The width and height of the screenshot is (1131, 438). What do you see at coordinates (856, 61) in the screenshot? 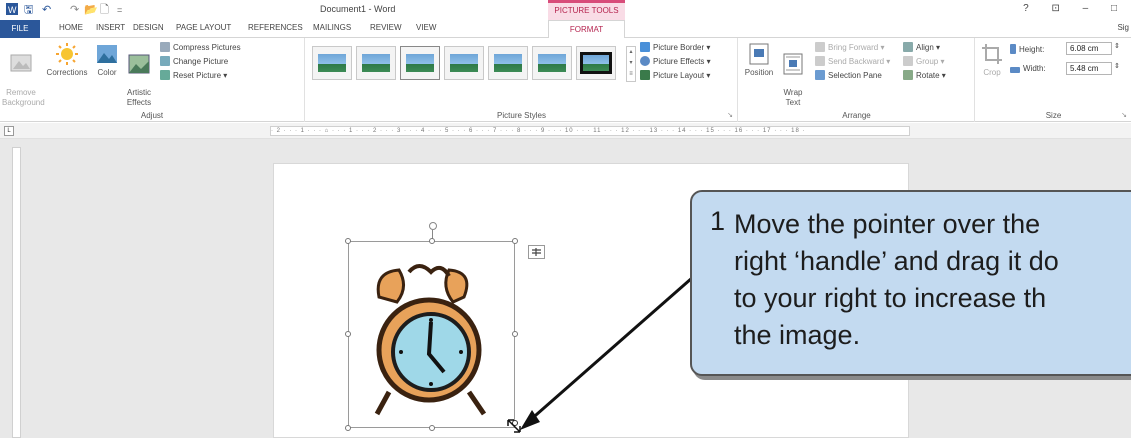
I see `send-backward-label: Send Backward` at bounding box center [856, 61].